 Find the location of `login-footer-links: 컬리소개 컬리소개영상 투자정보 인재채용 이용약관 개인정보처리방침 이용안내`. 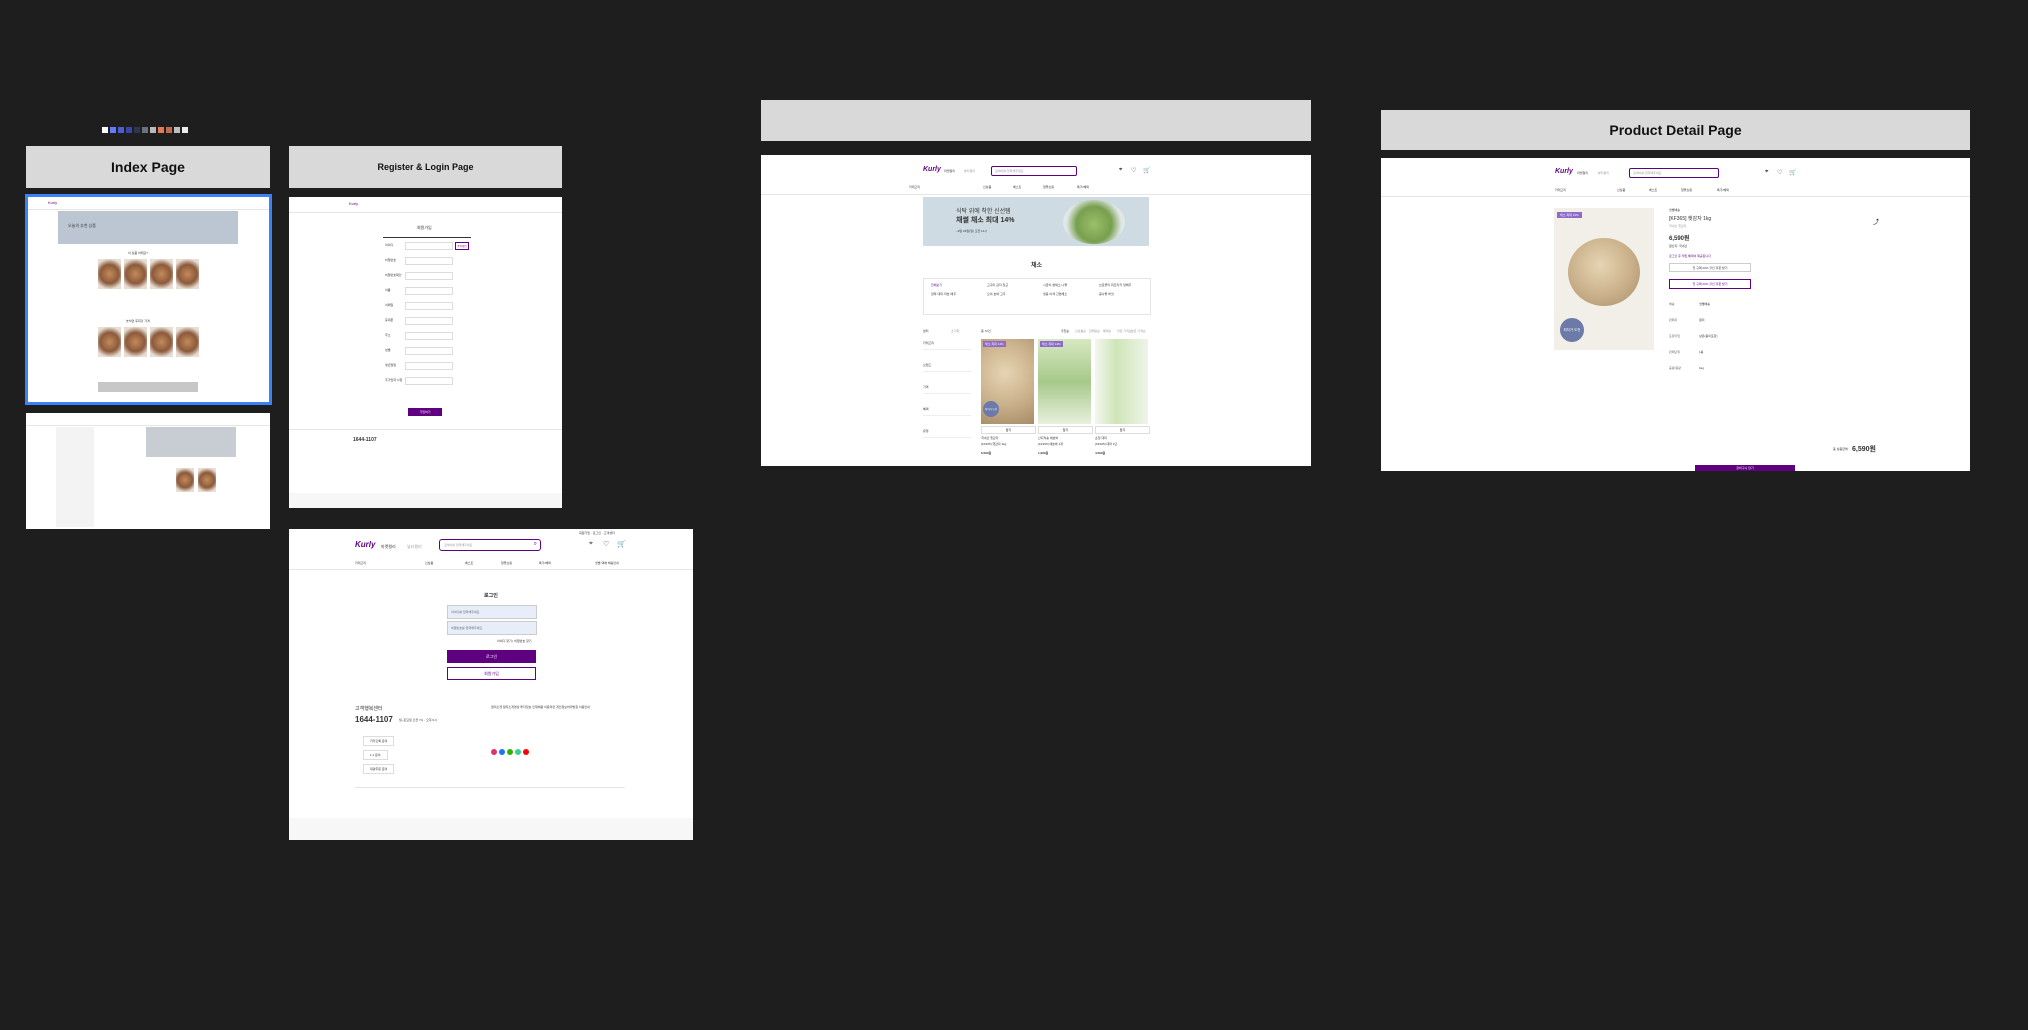

login-footer-links: 컬리소개 컬리소개영상 투자정보 인재채용 이용약관 개인정보처리방침 이용안내 is located at coordinates (540, 707).